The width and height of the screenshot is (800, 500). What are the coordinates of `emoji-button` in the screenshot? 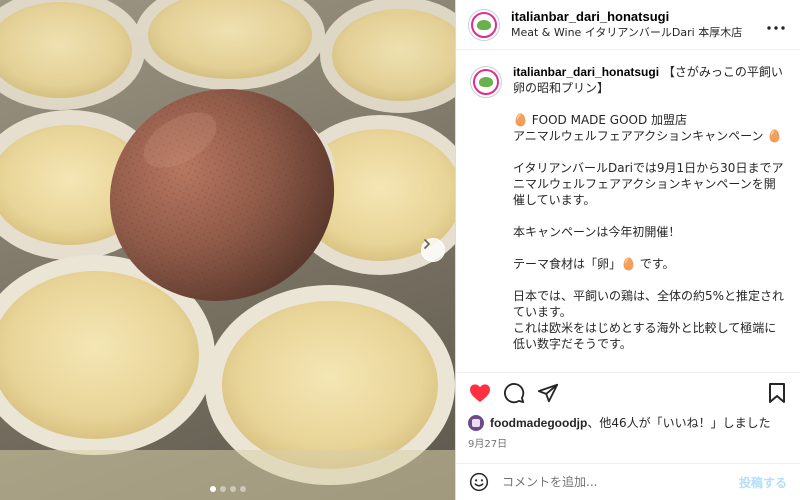 It's located at (479, 482).